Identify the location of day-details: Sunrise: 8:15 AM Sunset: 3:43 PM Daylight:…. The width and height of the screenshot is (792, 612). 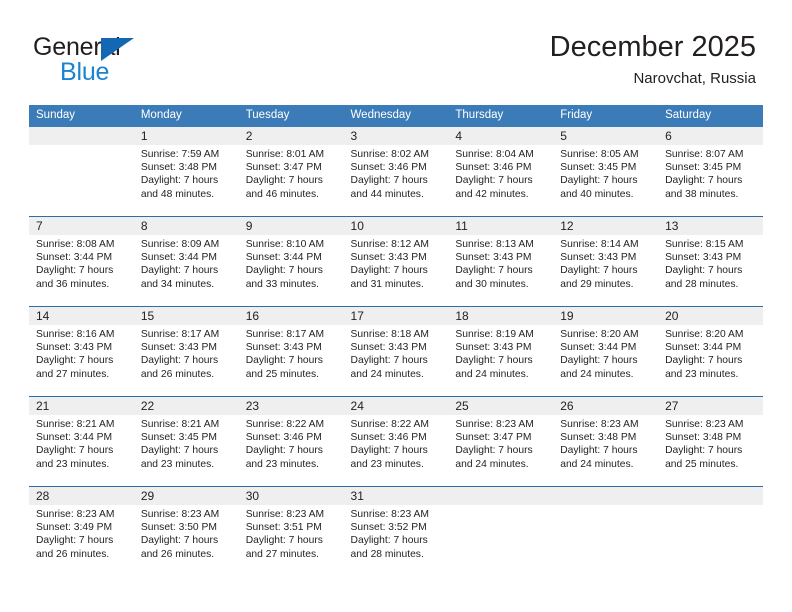
(710, 263).